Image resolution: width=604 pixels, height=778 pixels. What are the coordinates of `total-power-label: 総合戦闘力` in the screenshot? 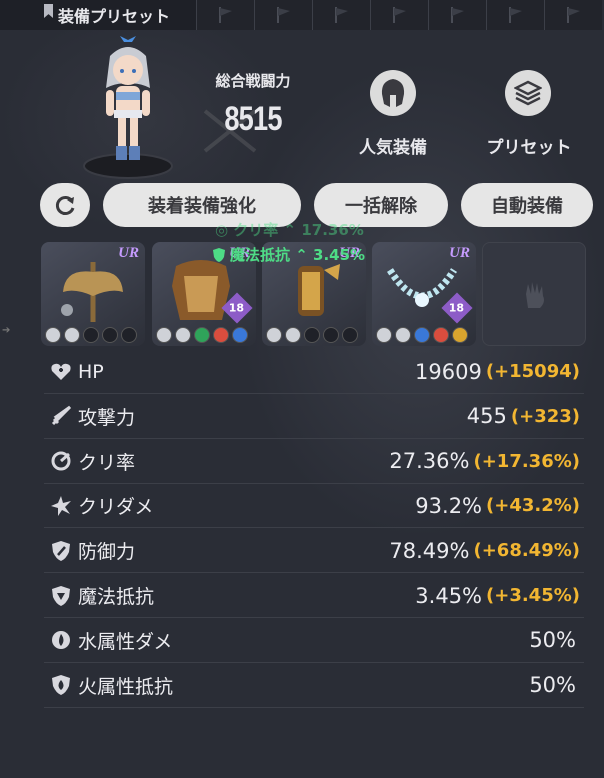 It's located at (253, 81).